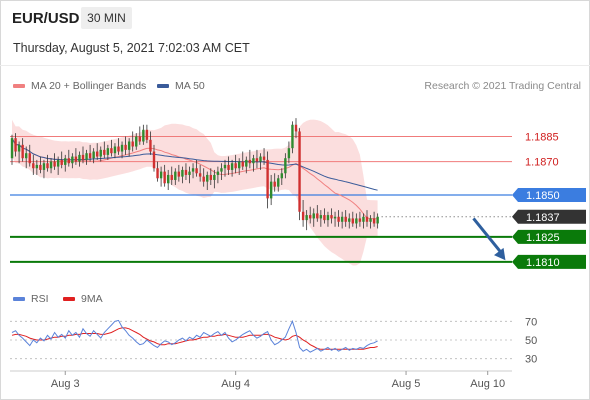 Image resolution: width=590 pixels, height=400 pixels. Describe the element at coordinates (194, 338) in the screenshot. I see `rsi-ma-line` at that location.